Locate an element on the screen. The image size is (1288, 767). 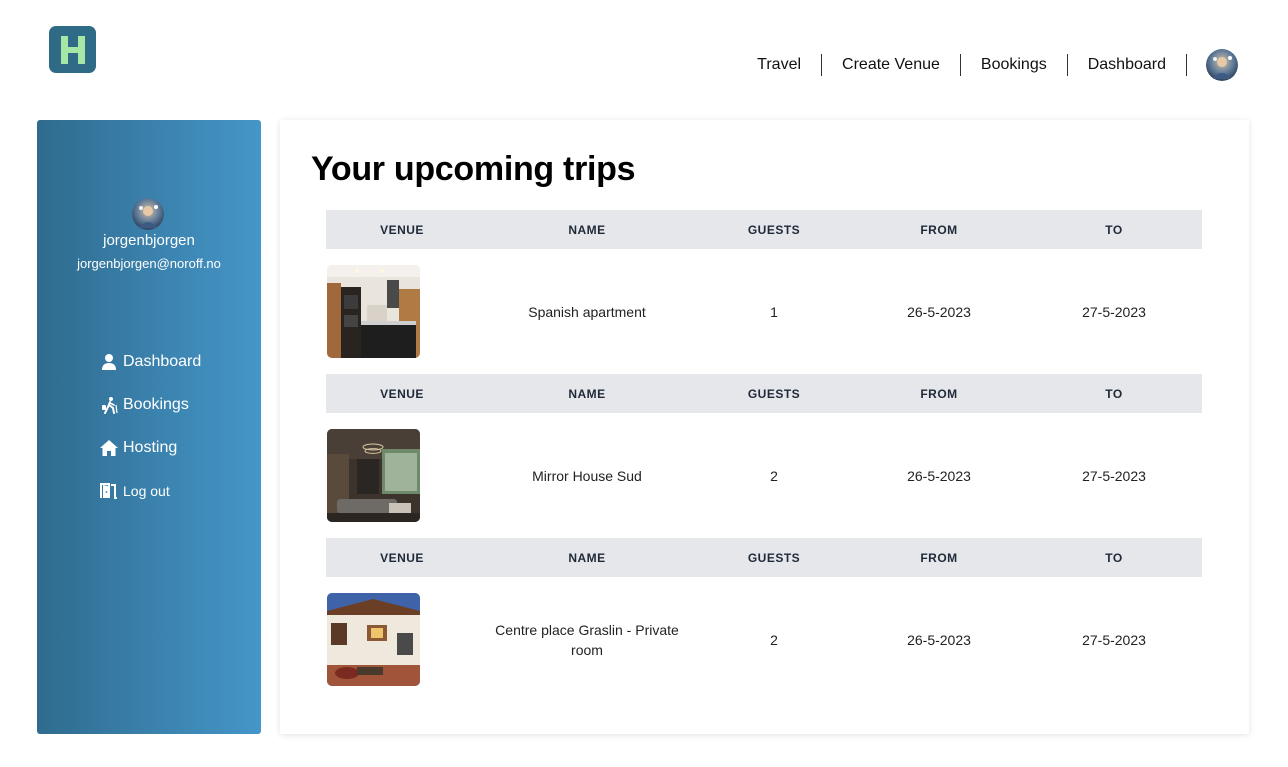
top-navigation: Travel Create Venue Bookings Dashboard is located at coordinates (987, 65).